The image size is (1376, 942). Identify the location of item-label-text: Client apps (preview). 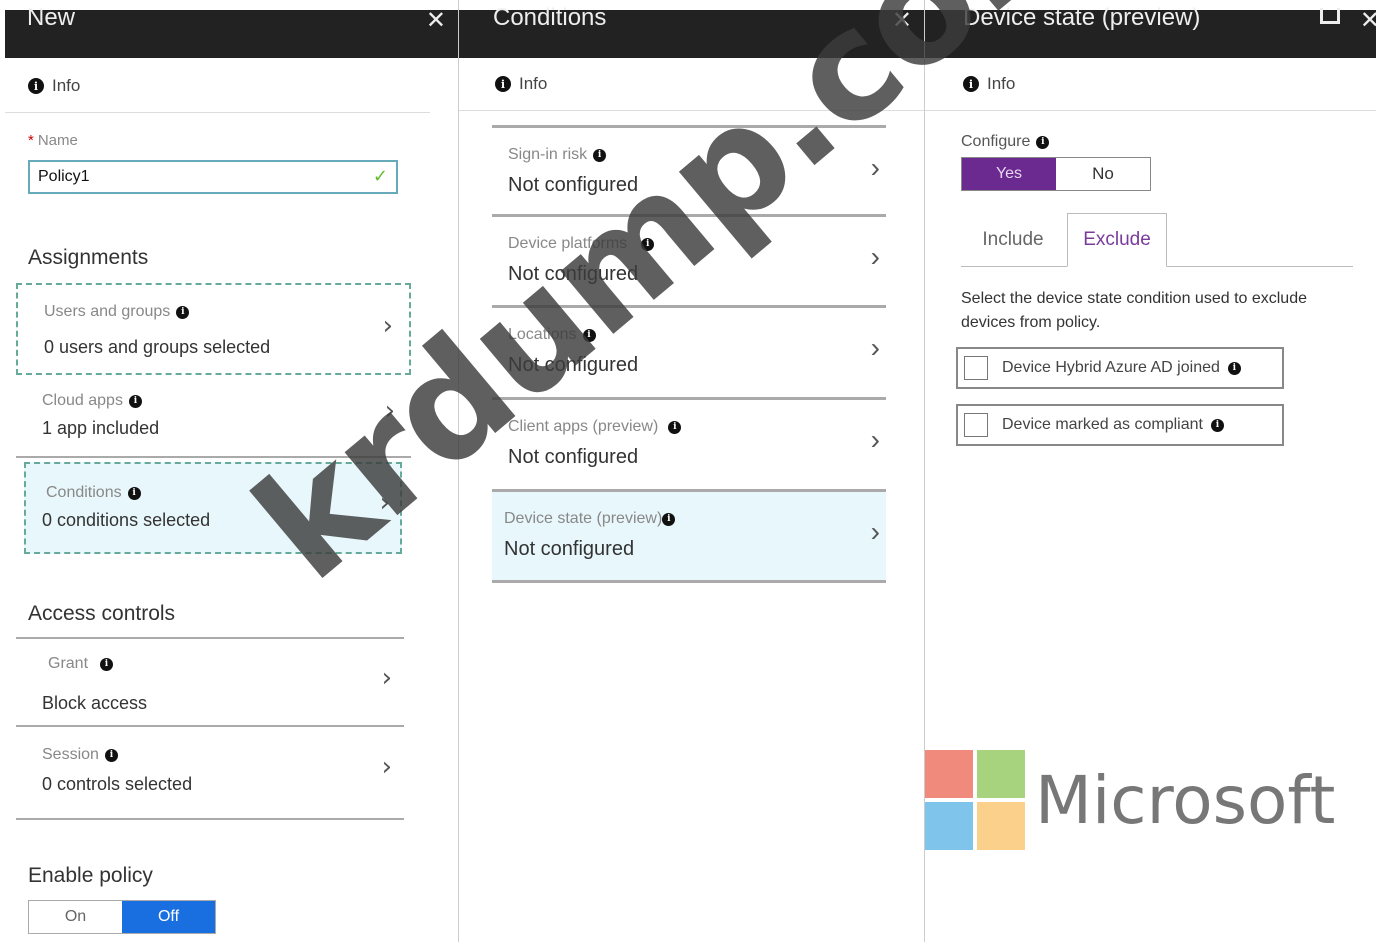
(583, 426).